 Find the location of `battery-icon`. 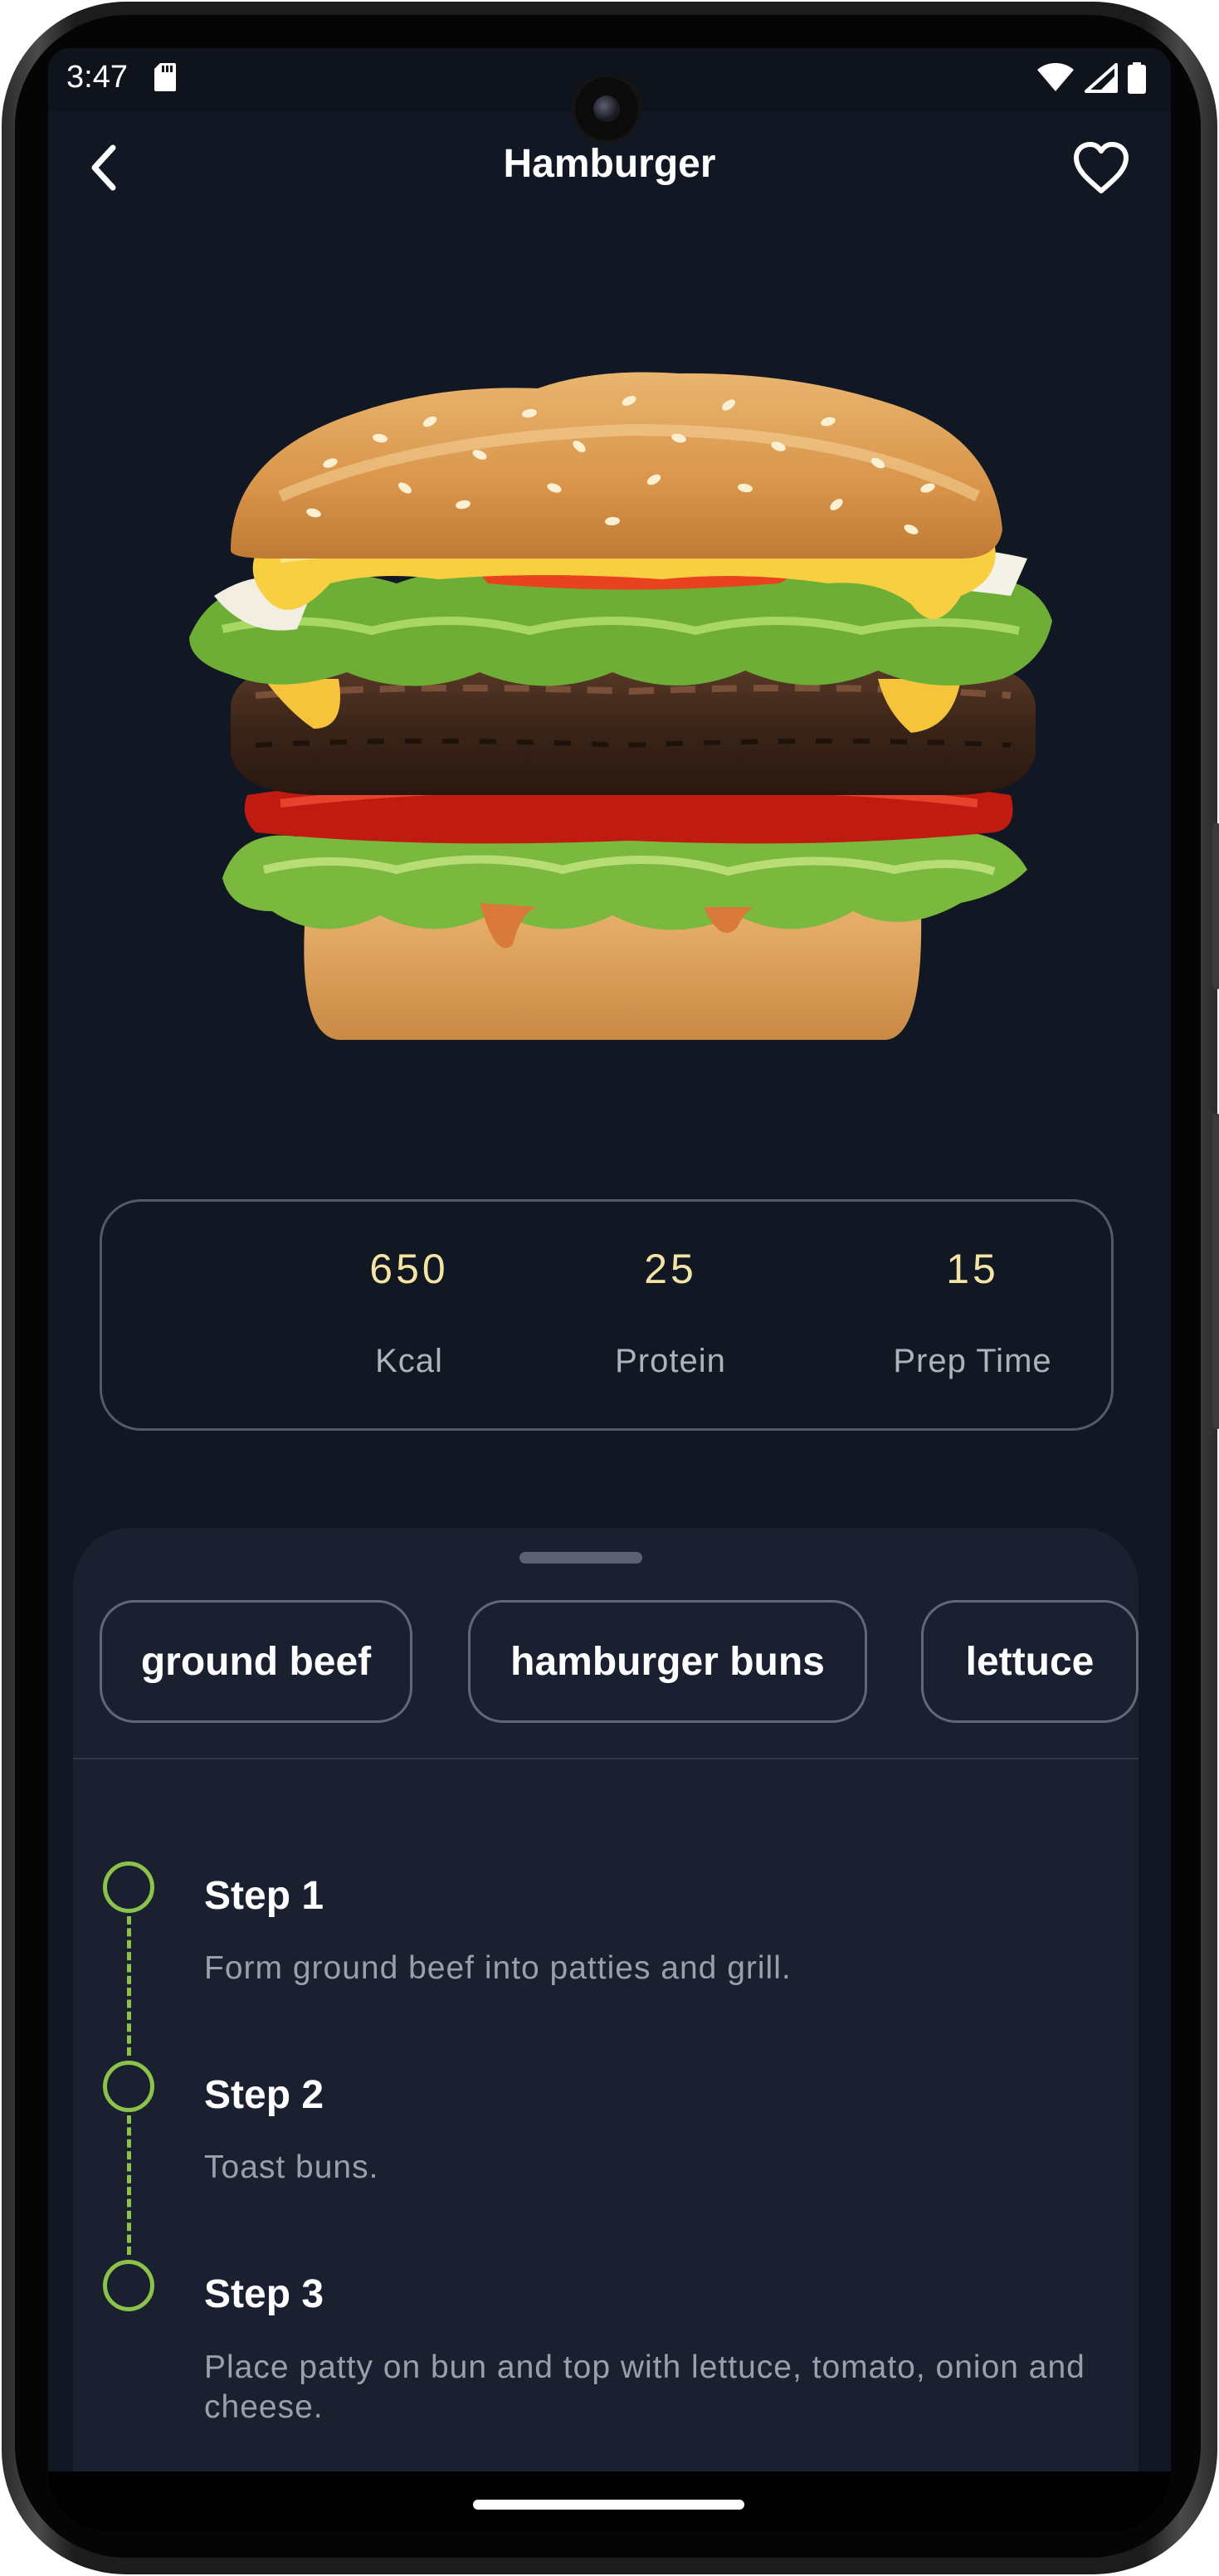

battery-icon is located at coordinates (1137, 78).